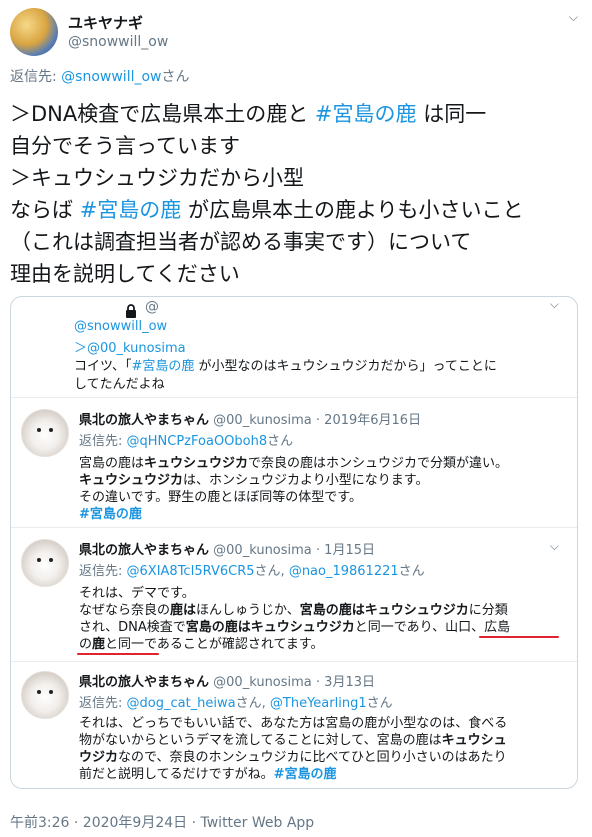 The height and width of the screenshot is (837, 592). I want to click on text-line: ウジカなので、奈良のホンシュウジカに比べてひと回り小さいのはあたり, so click(319, 757).